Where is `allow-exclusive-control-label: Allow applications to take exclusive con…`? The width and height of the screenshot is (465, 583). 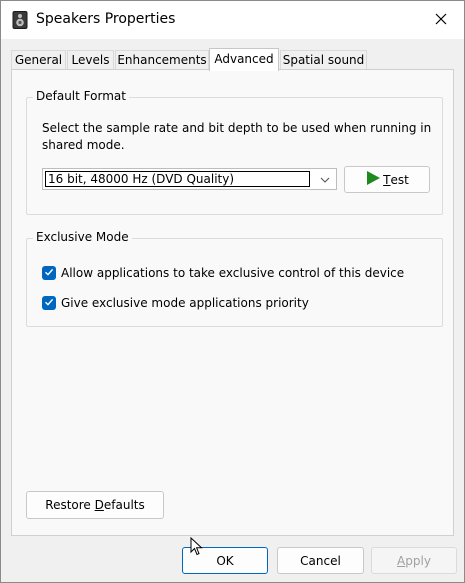 allow-exclusive-control-label: Allow applications to take exclusive con… is located at coordinates (233, 273).